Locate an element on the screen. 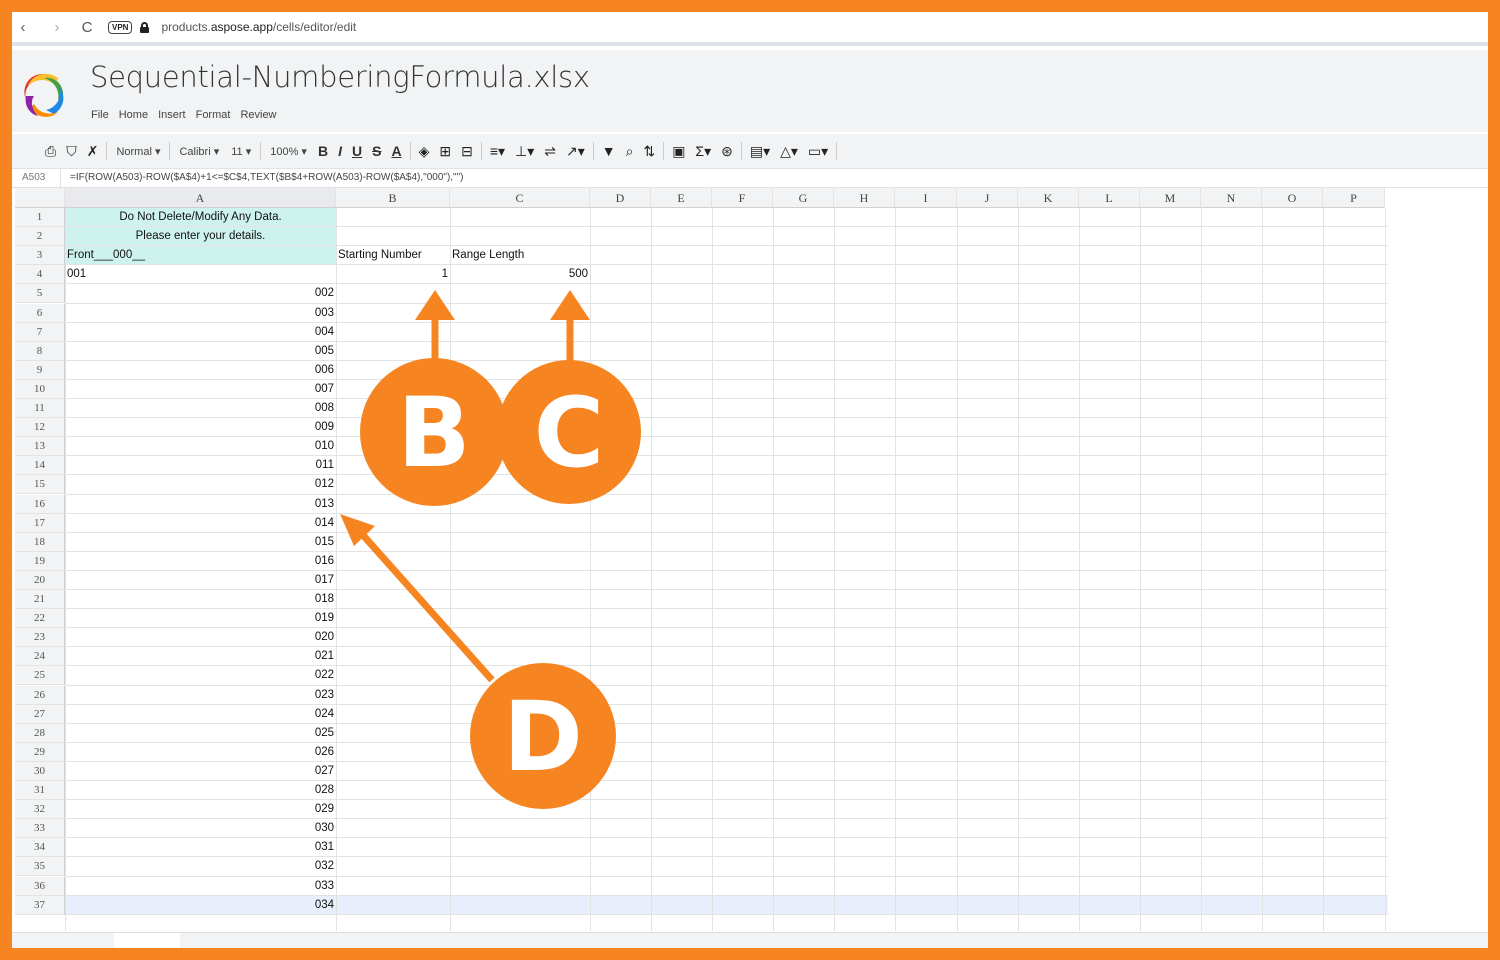  row-header-31: 31 is located at coordinates (40, 791).